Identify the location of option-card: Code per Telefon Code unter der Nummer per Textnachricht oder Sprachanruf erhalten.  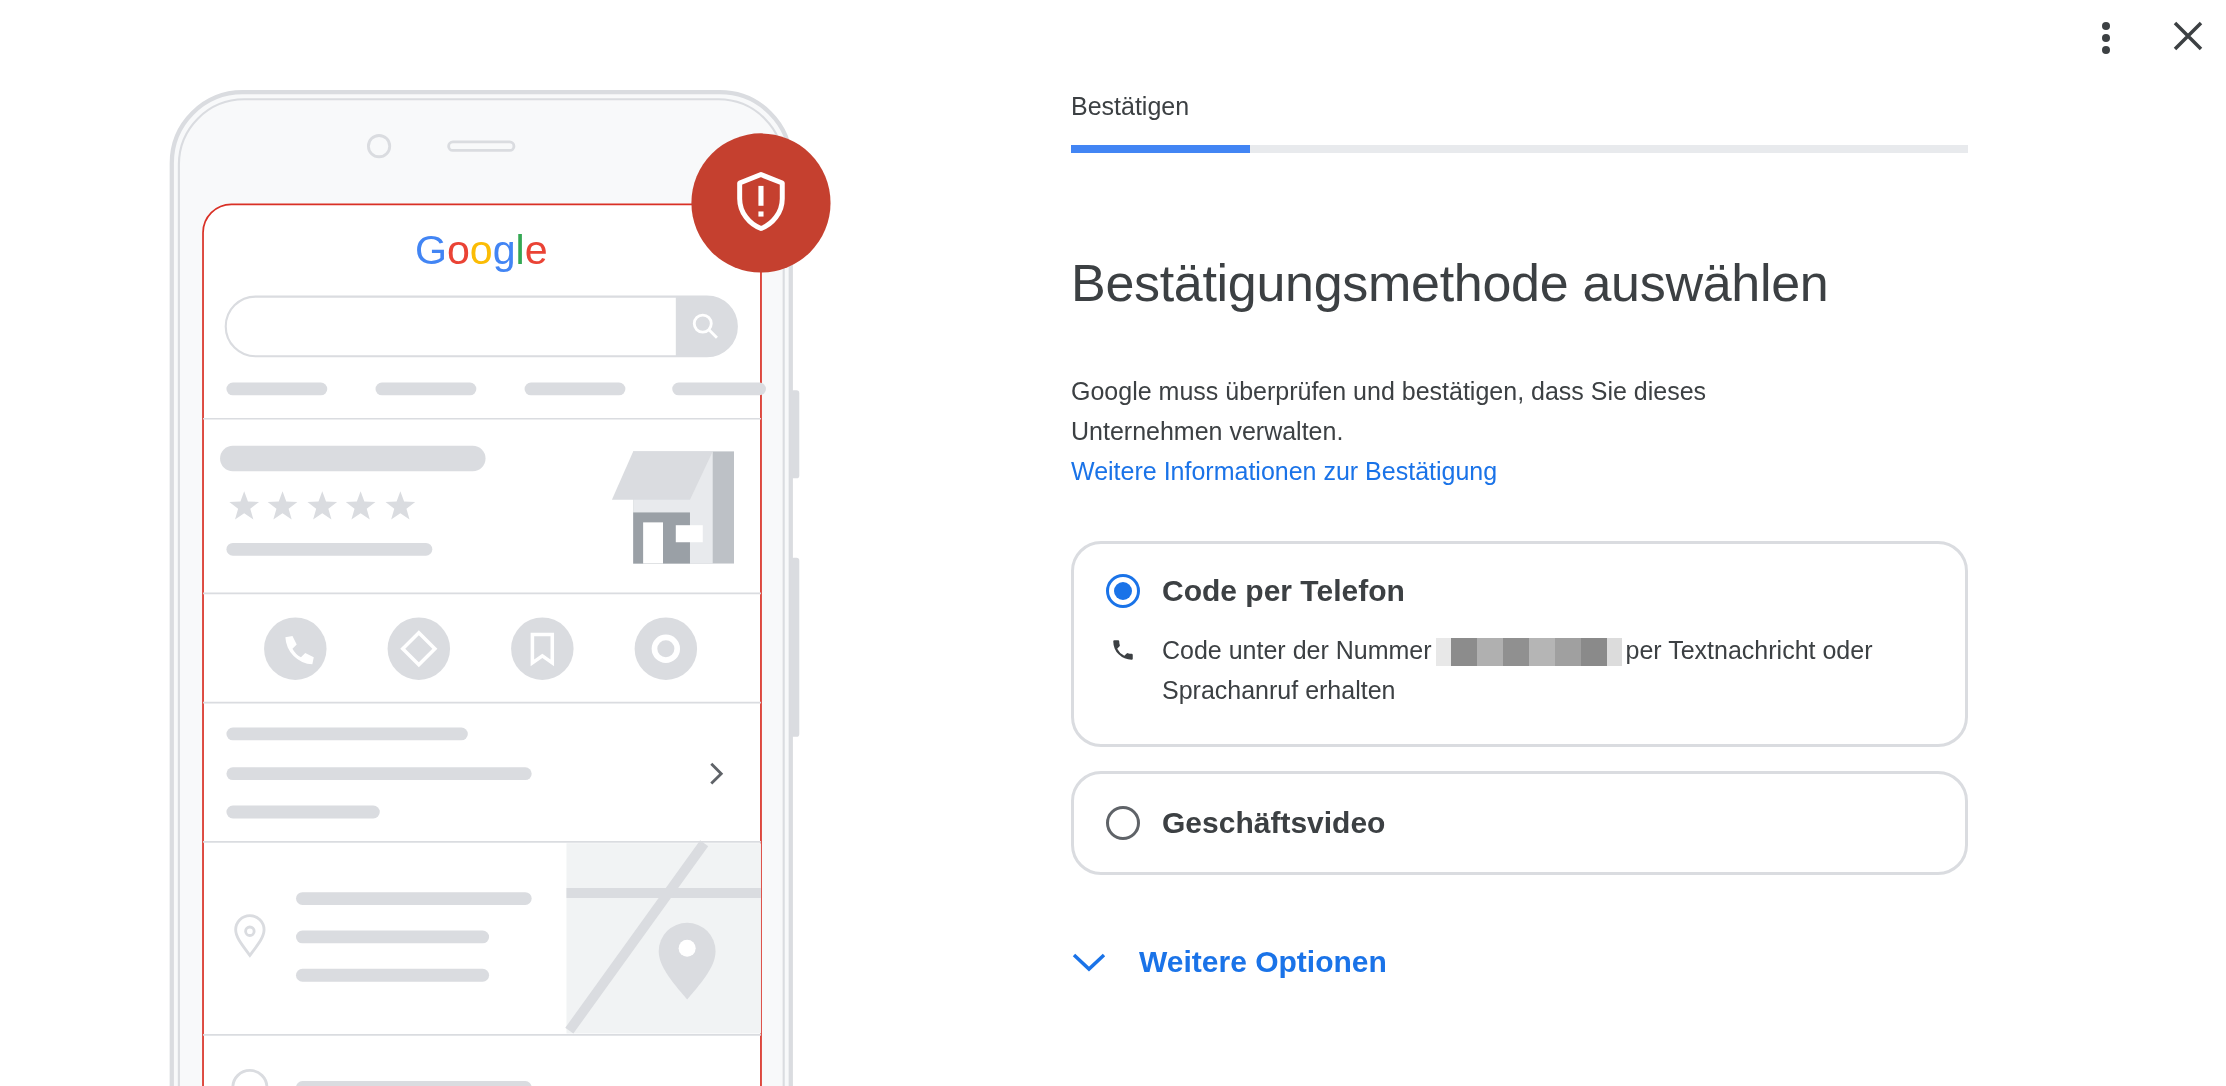
(1519, 644).